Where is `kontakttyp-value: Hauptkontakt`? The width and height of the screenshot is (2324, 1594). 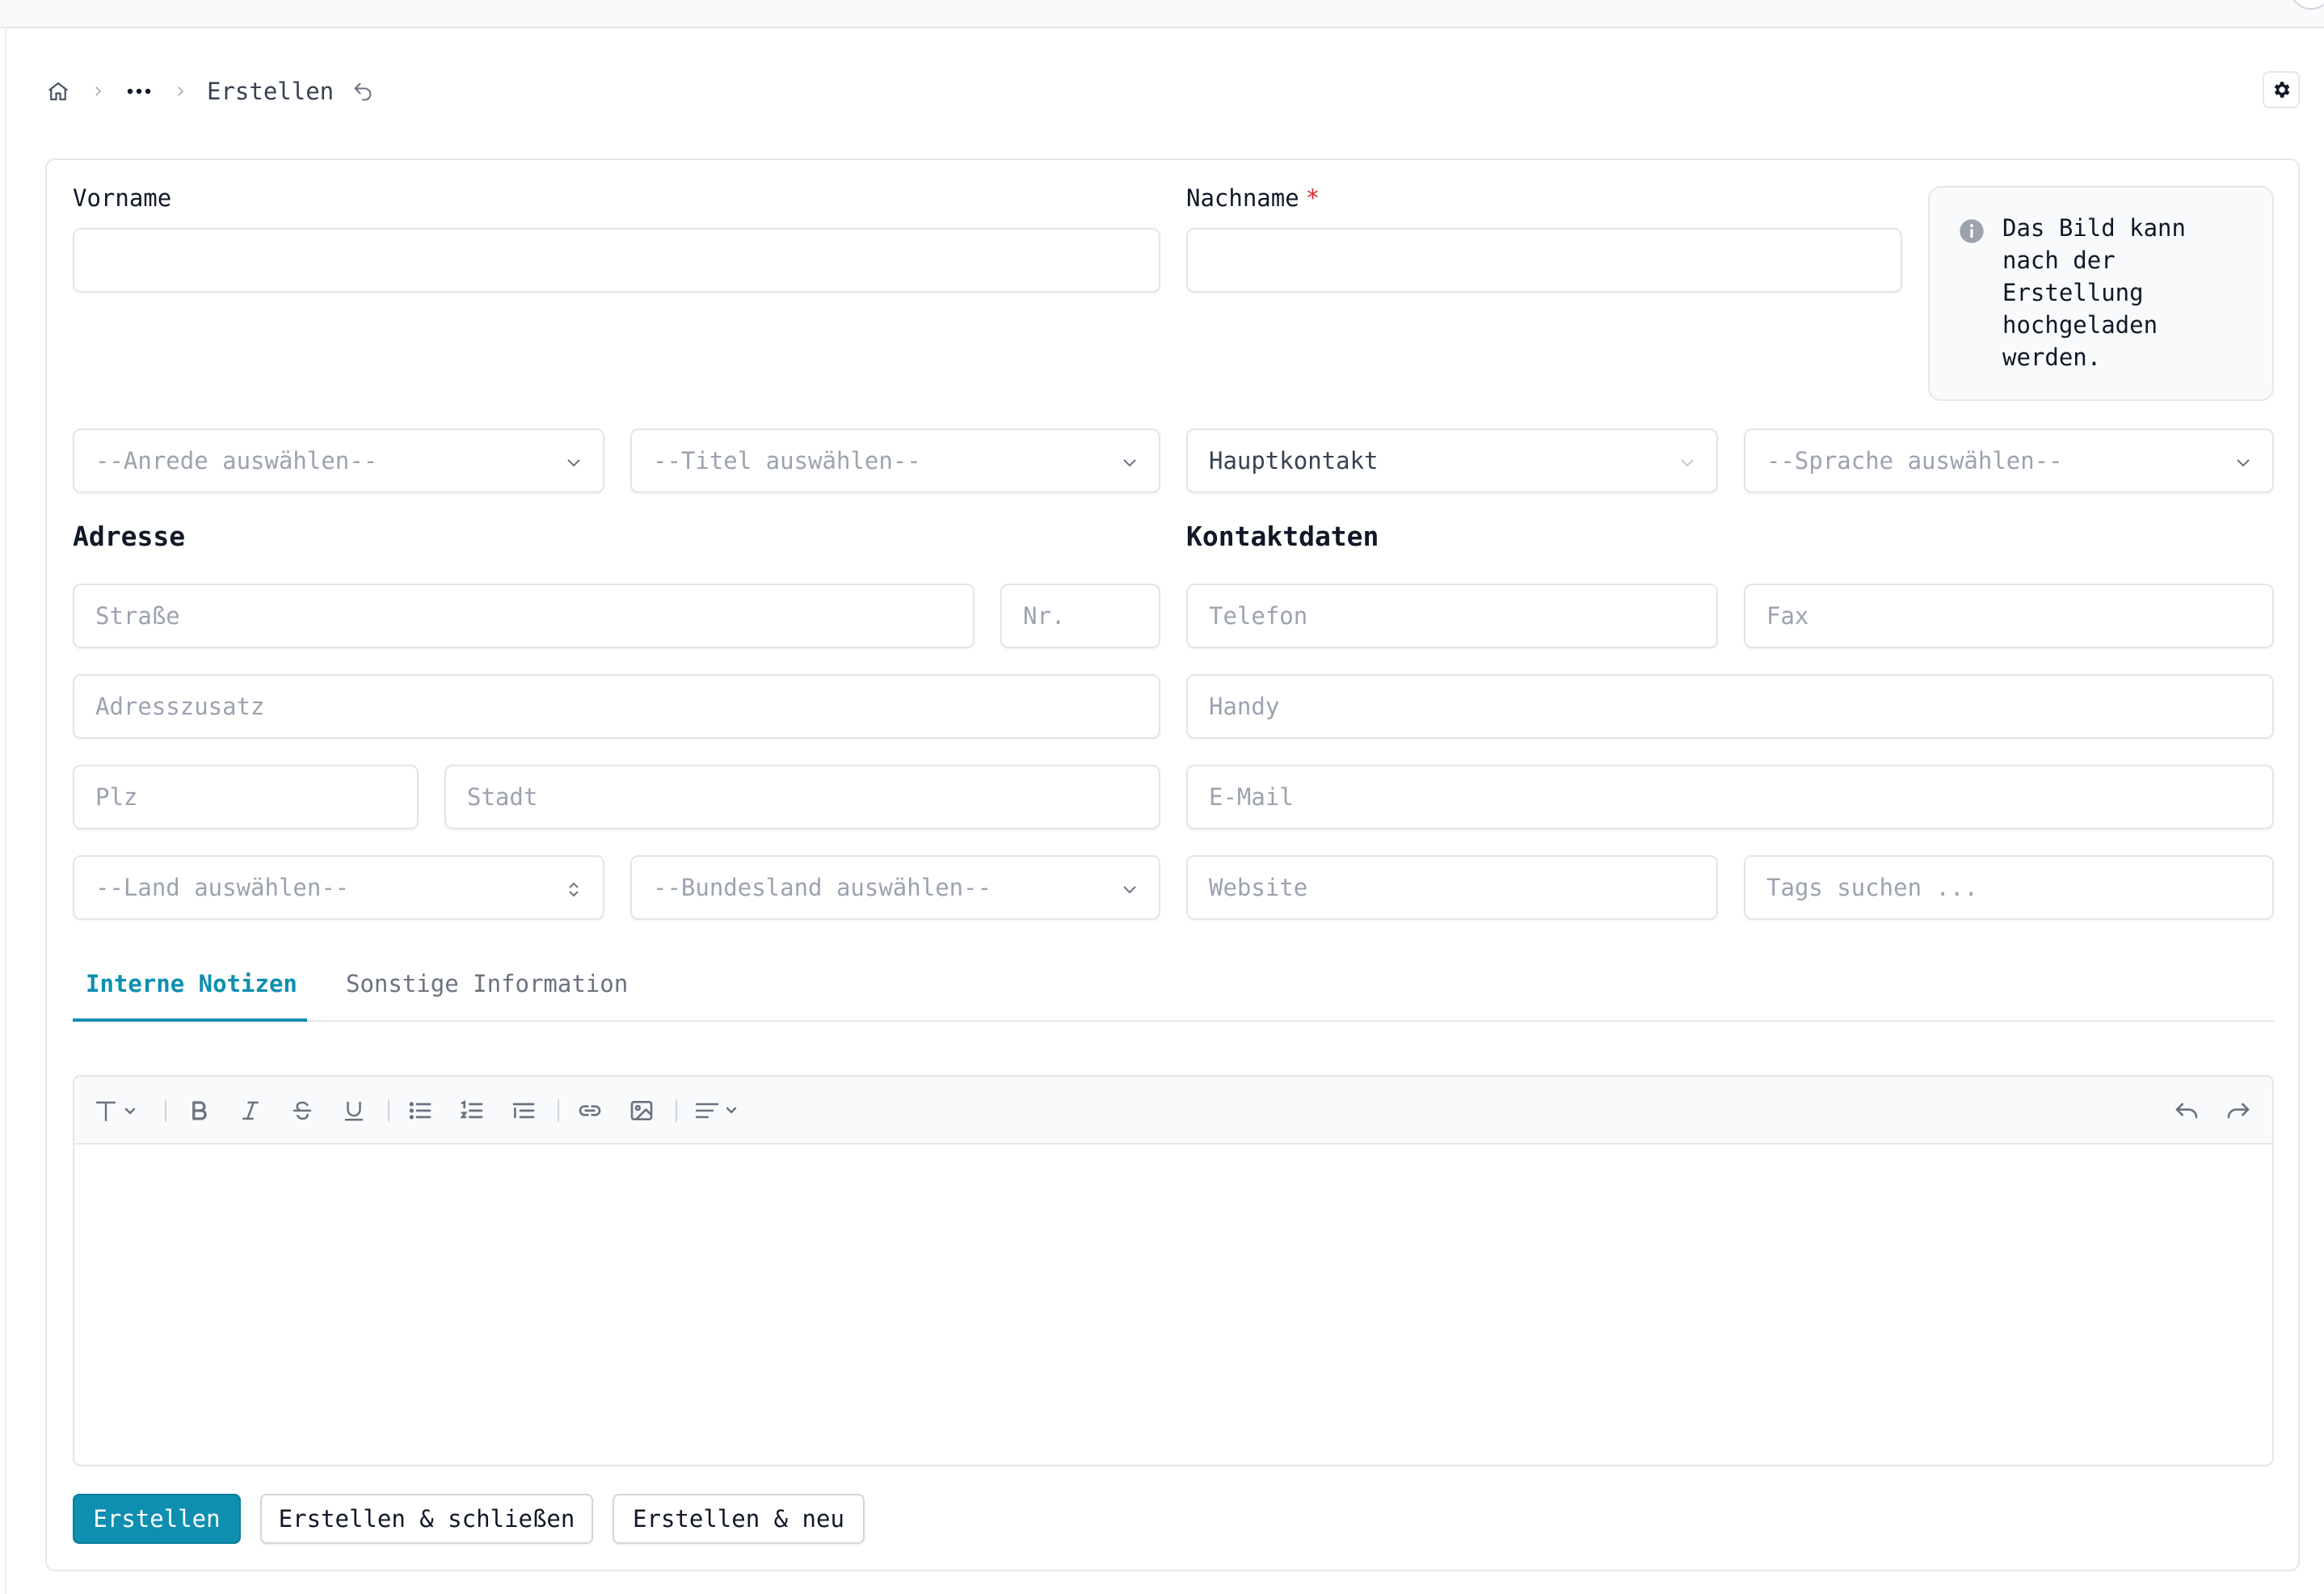 kontakttyp-value: Hauptkontakt is located at coordinates (1294, 461).